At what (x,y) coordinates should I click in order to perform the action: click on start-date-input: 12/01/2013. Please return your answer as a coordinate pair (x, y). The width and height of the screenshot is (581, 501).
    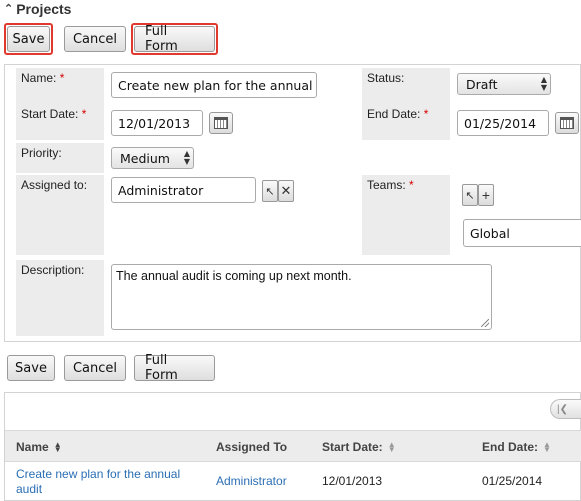
    Looking at the image, I should click on (157, 123).